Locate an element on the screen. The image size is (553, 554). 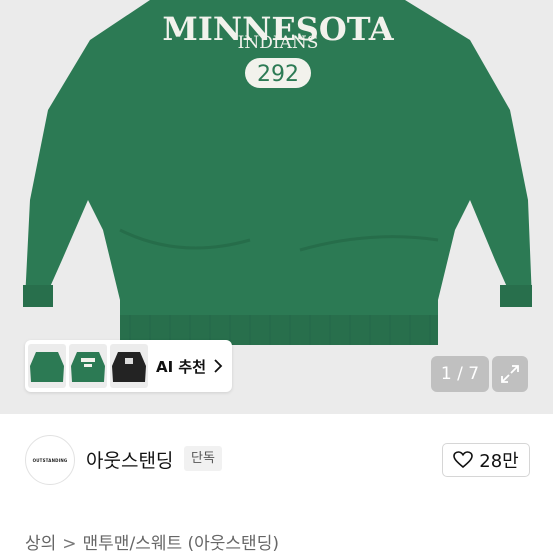
breadcrumb: 상의 > 맨투맨/스웨트 (아웃스탠딩) is located at coordinates (152, 541).